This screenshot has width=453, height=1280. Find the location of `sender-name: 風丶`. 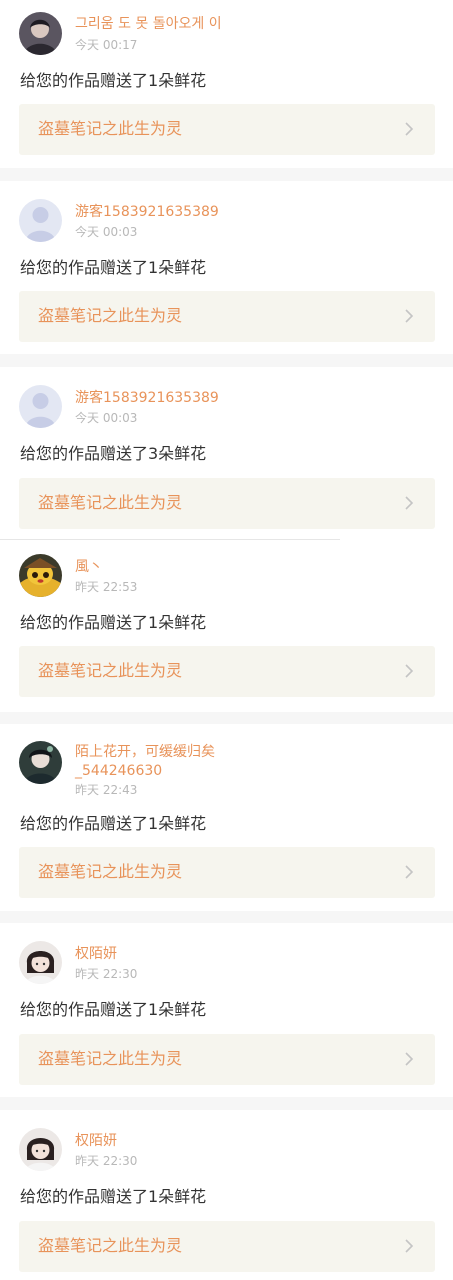

sender-name: 風丶 is located at coordinates (254, 567).